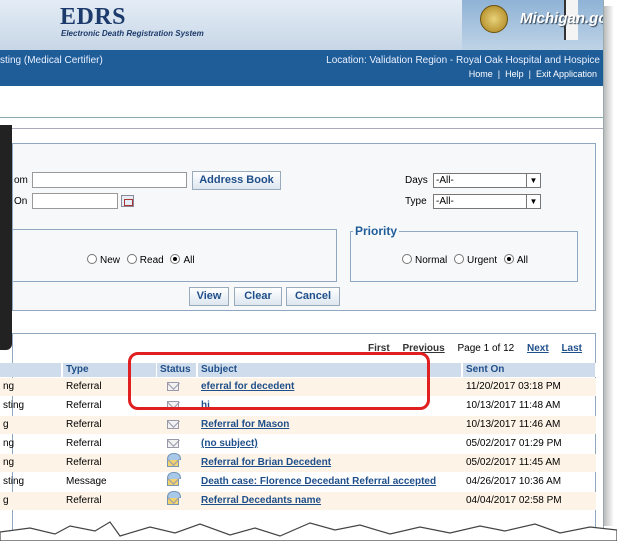 The height and width of the screenshot is (541, 617). I want to click on header-links: Home | Help | Exit Application, so click(532, 74).